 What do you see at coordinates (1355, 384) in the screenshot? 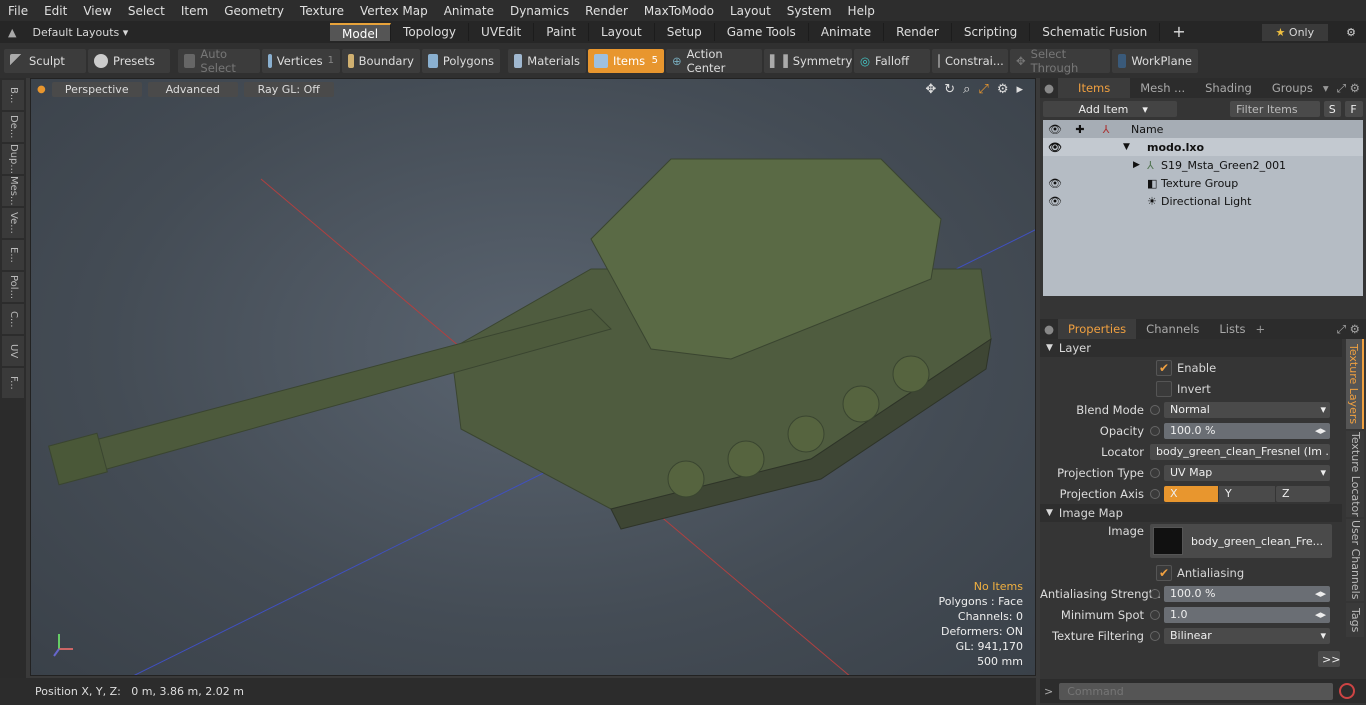
I see `side-tab-texture-layers: Texture Layers` at bounding box center [1355, 384].